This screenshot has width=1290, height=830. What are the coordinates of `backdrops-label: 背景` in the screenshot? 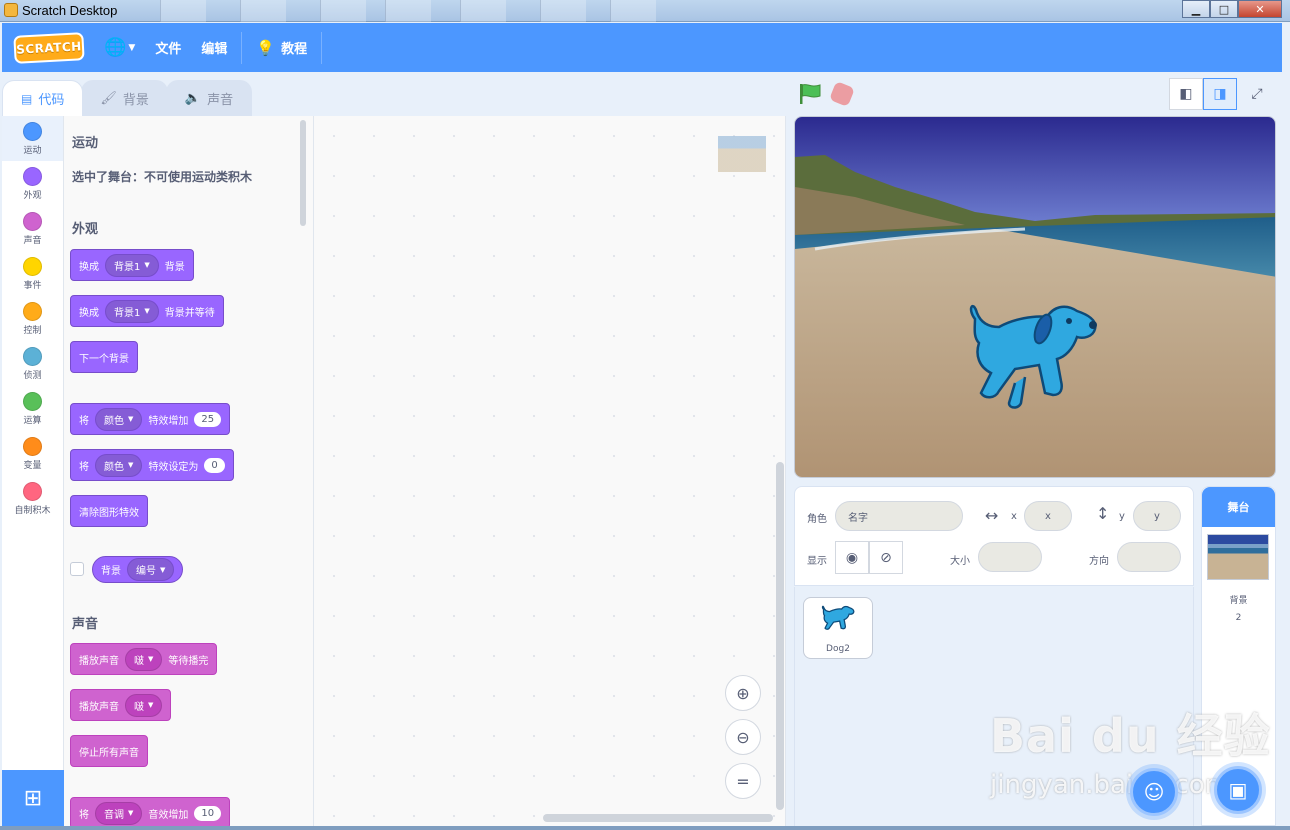 It's located at (1238, 601).